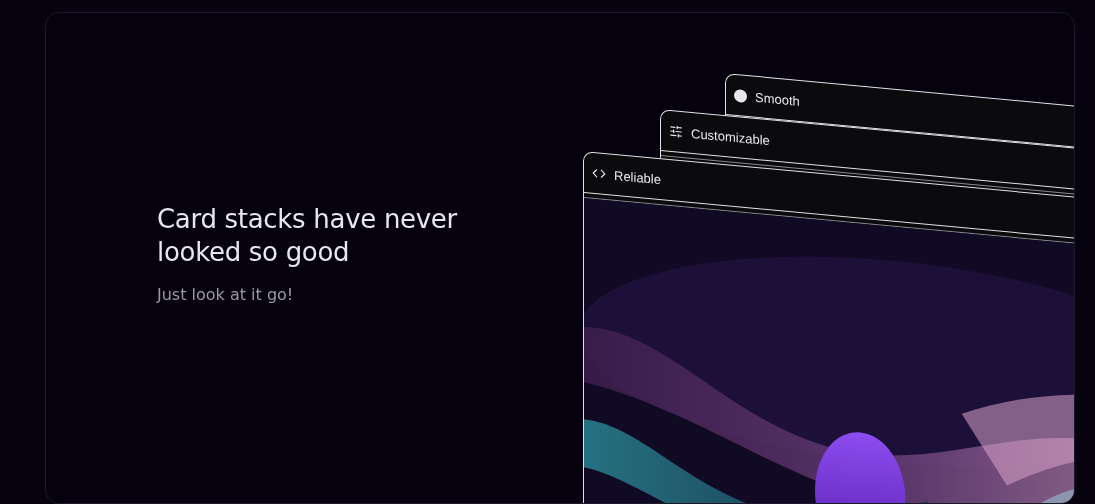  What do you see at coordinates (730, 136) in the screenshot?
I see `card-title: Customizable` at bounding box center [730, 136].